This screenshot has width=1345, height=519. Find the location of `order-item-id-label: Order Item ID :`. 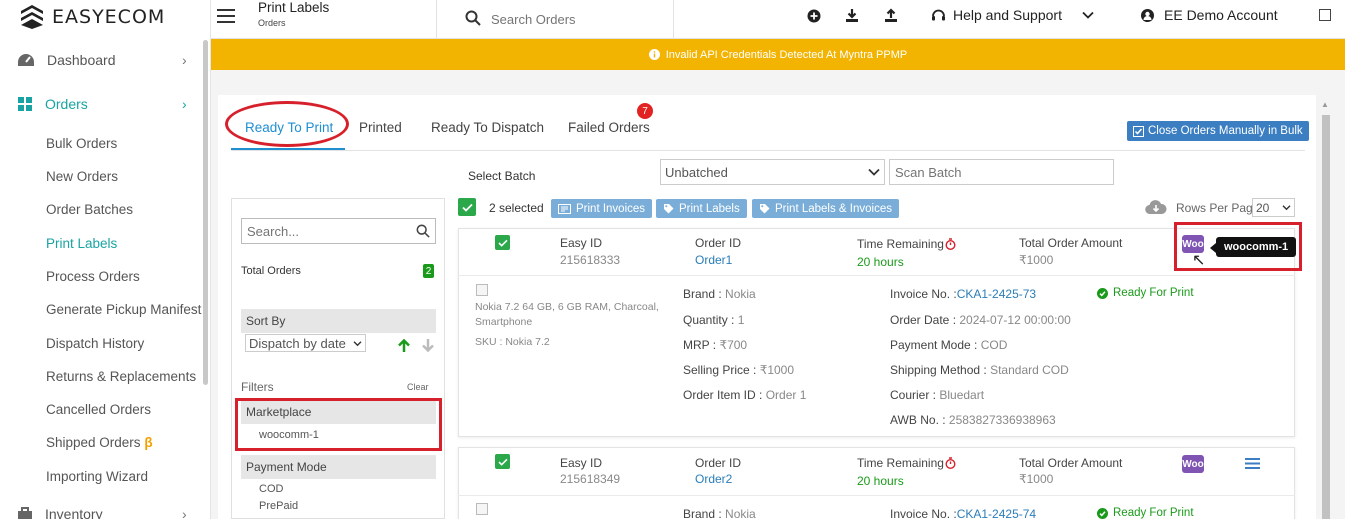

order-item-id-label: Order Item ID : is located at coordinates (724, 395).